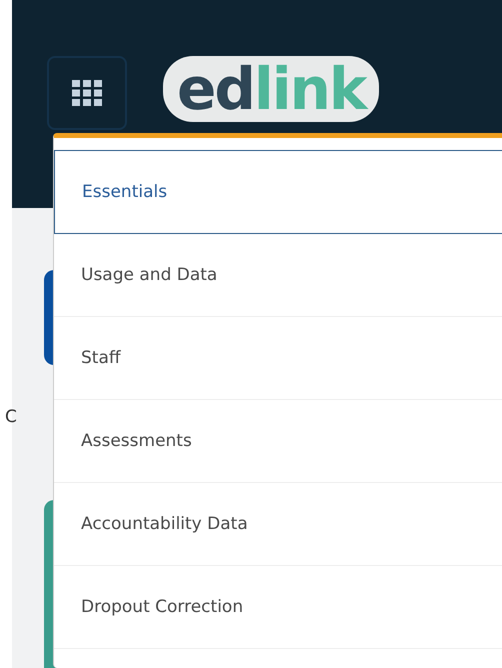 The width and height of the screenshot is (502, 668). What do you see at coordinates (11, 417) in the screenshot?
I see `heading-text: C` at bounding box center [11, 417].